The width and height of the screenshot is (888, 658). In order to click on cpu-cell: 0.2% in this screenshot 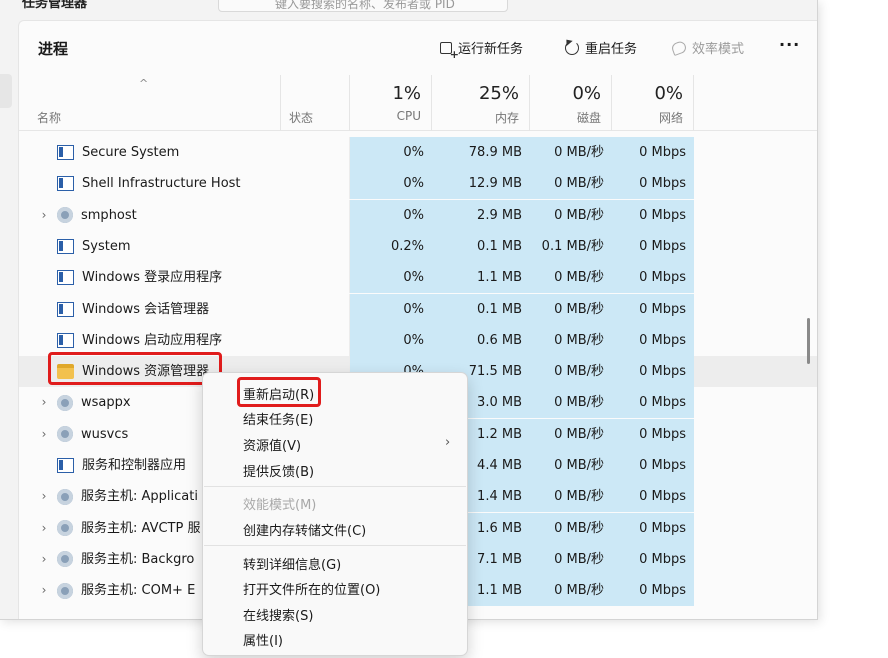, I will do `click(391, 246)`.